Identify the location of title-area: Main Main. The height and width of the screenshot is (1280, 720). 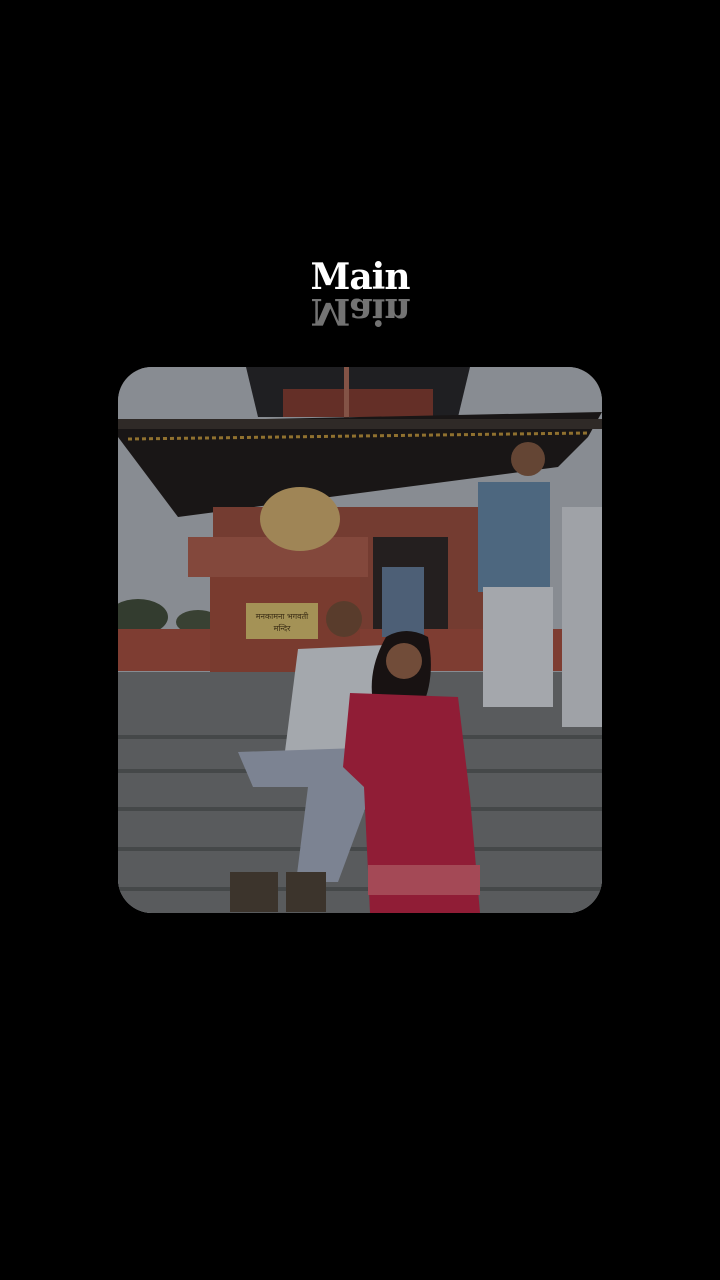
(360, 300).